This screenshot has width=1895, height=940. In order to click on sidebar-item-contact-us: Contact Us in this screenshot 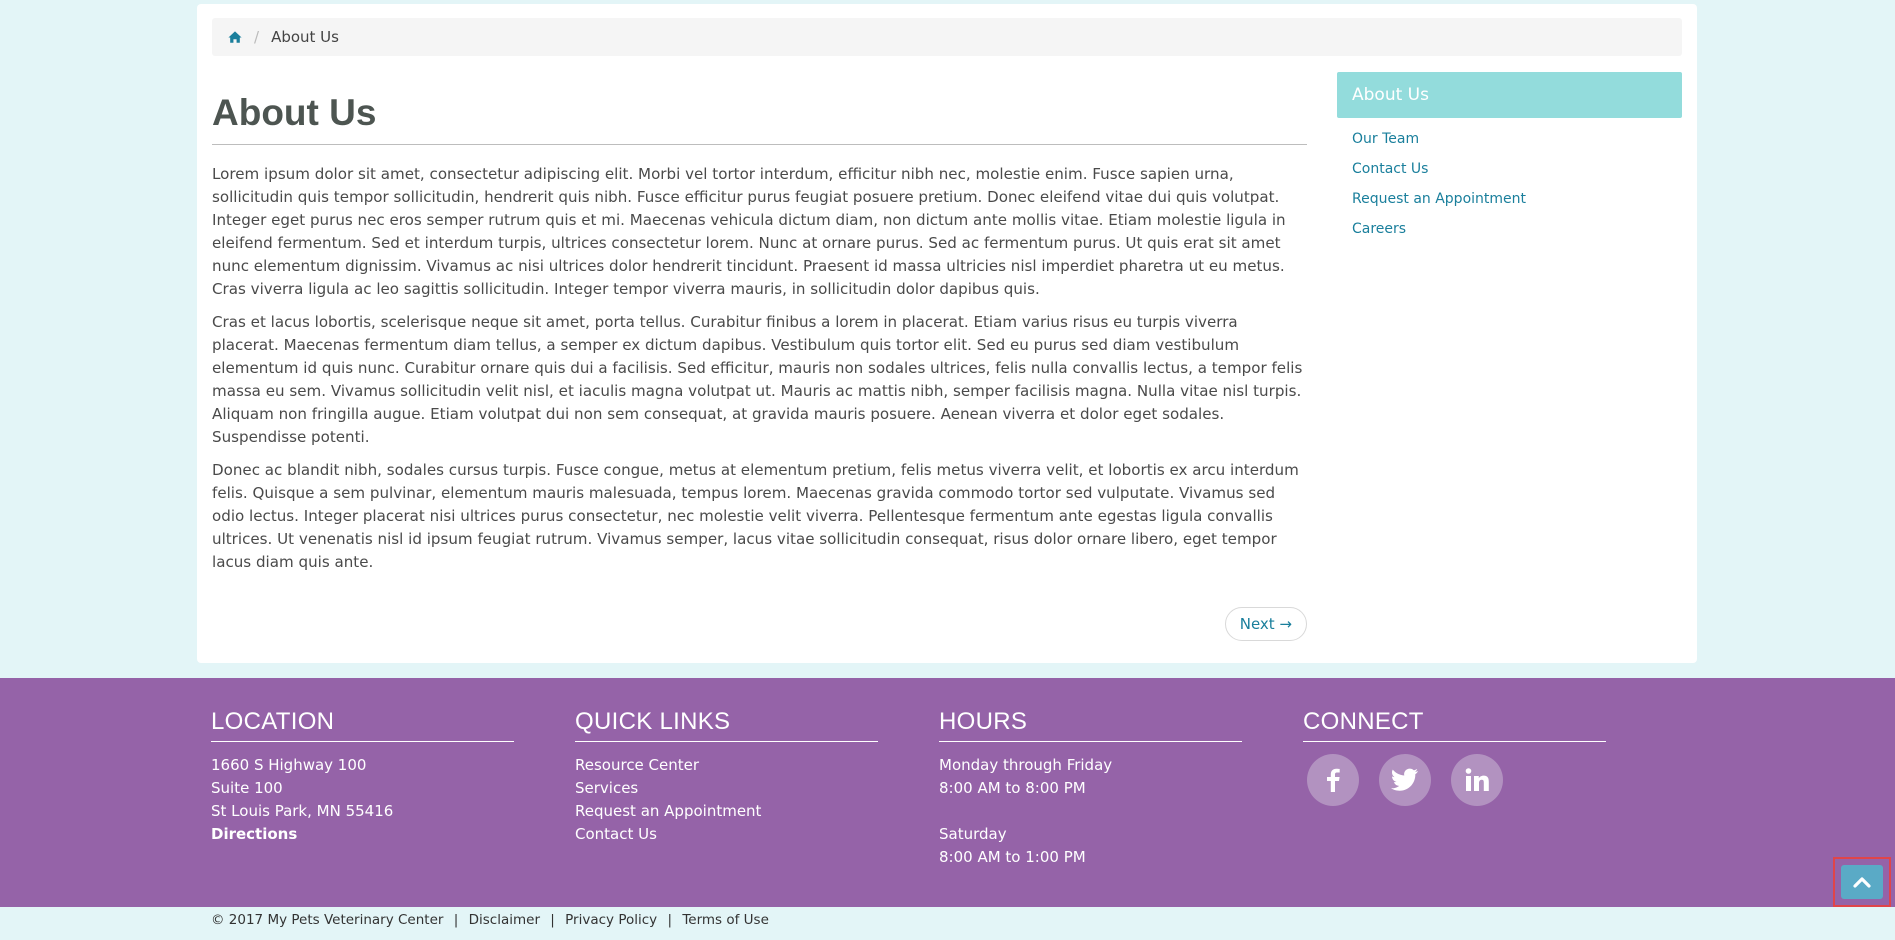, I will do `click(1517, 169)`.